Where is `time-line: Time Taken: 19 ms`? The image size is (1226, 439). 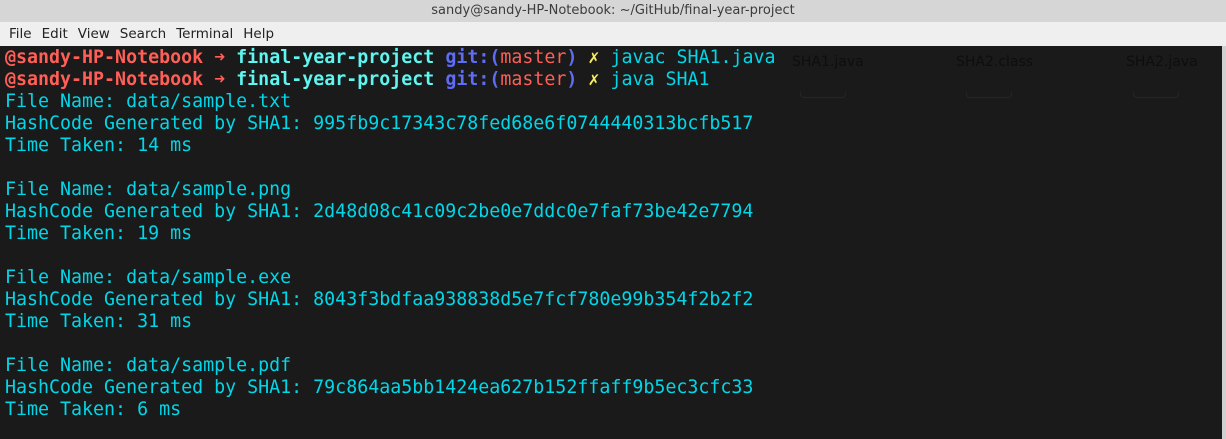 time-line: Time Taken: 19 ms is located at coordinates (99, 233).